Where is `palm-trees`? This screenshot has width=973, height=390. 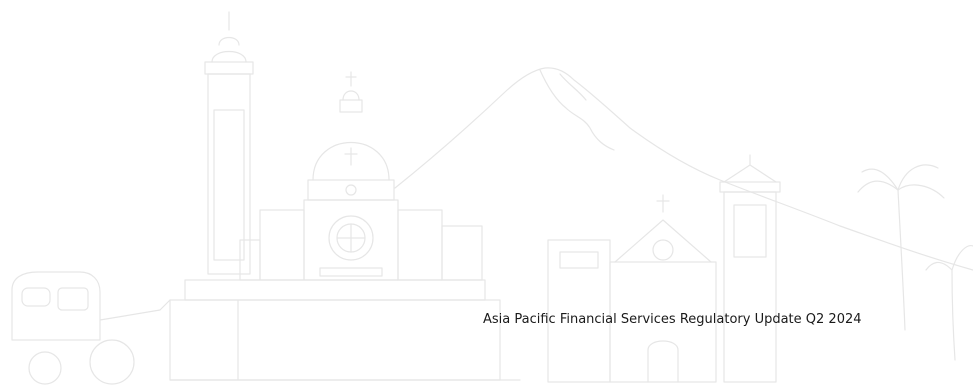 palm-trees is located at coordinates (915, 262).